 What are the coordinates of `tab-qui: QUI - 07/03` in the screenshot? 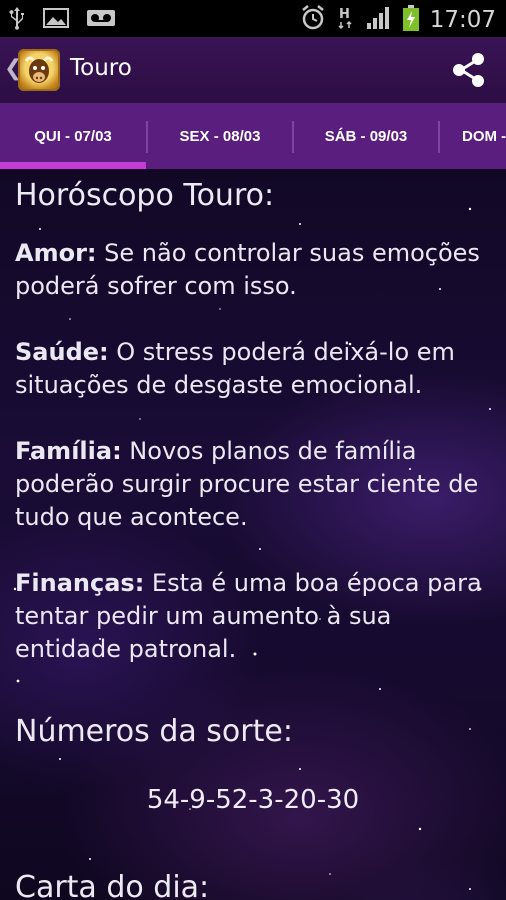 It's located at (73, 136).